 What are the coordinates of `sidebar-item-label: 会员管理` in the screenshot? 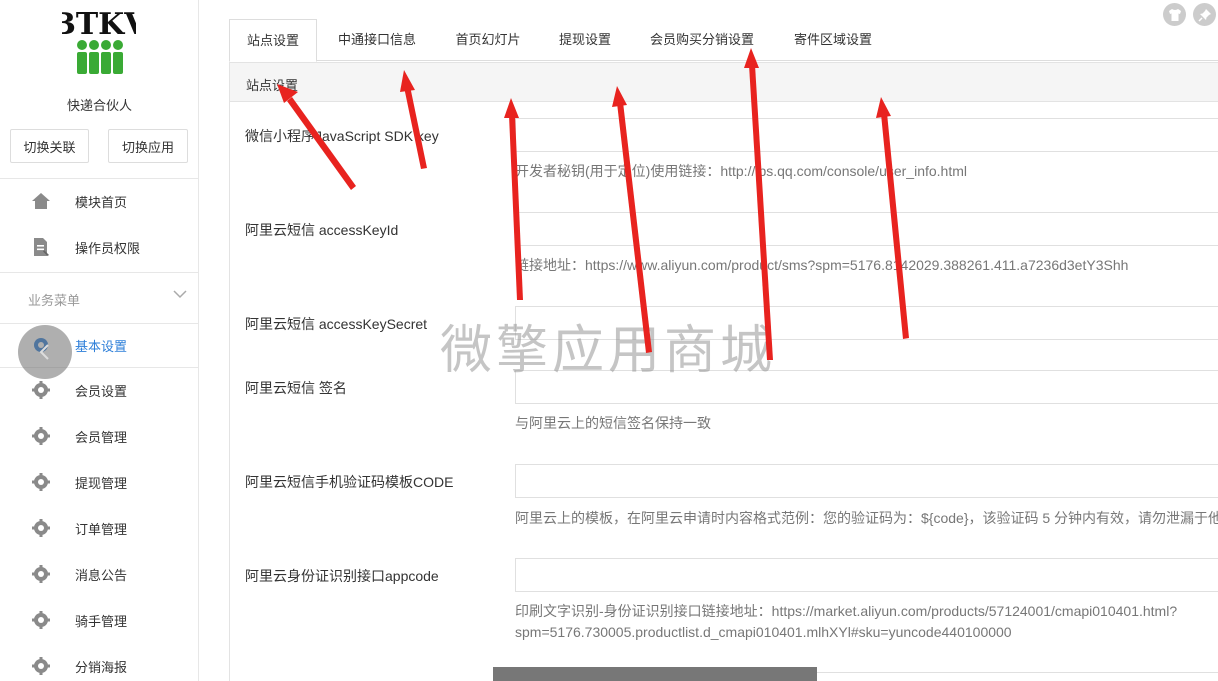 It's located at (101, 437).